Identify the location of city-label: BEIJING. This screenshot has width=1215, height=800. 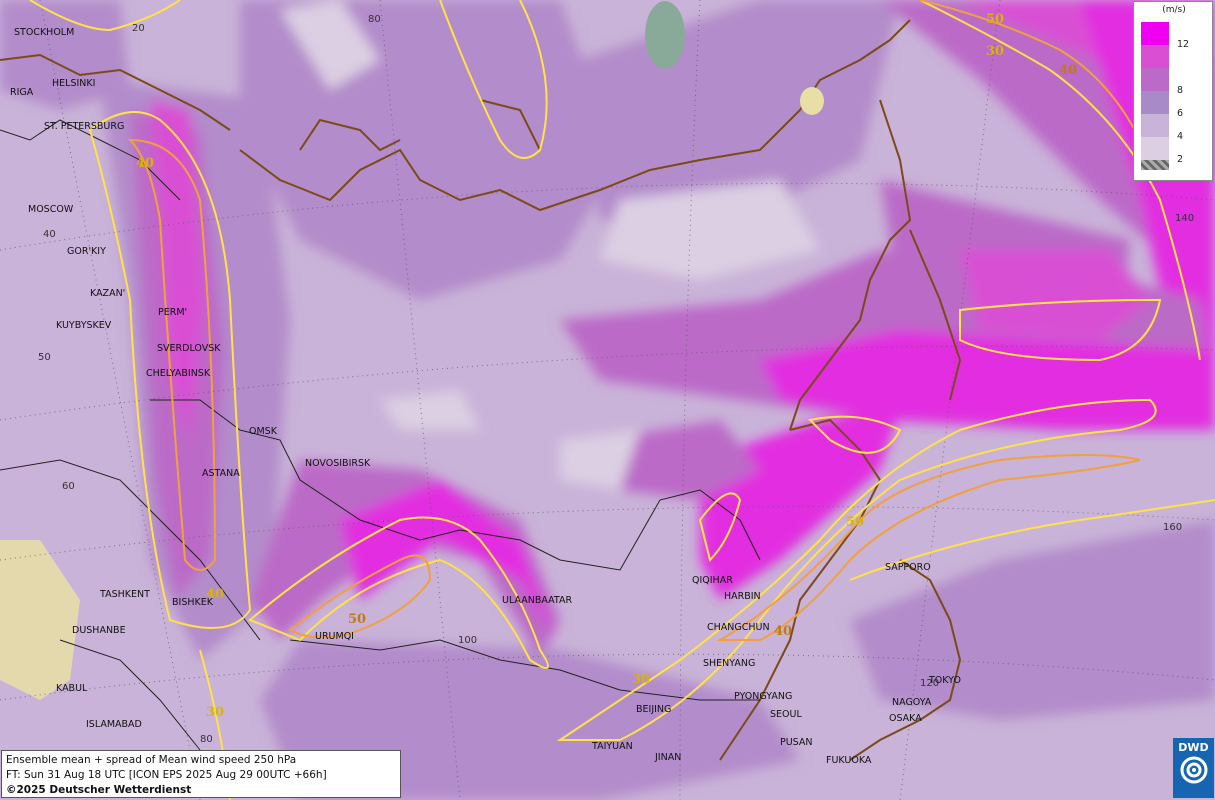
(653, 709).